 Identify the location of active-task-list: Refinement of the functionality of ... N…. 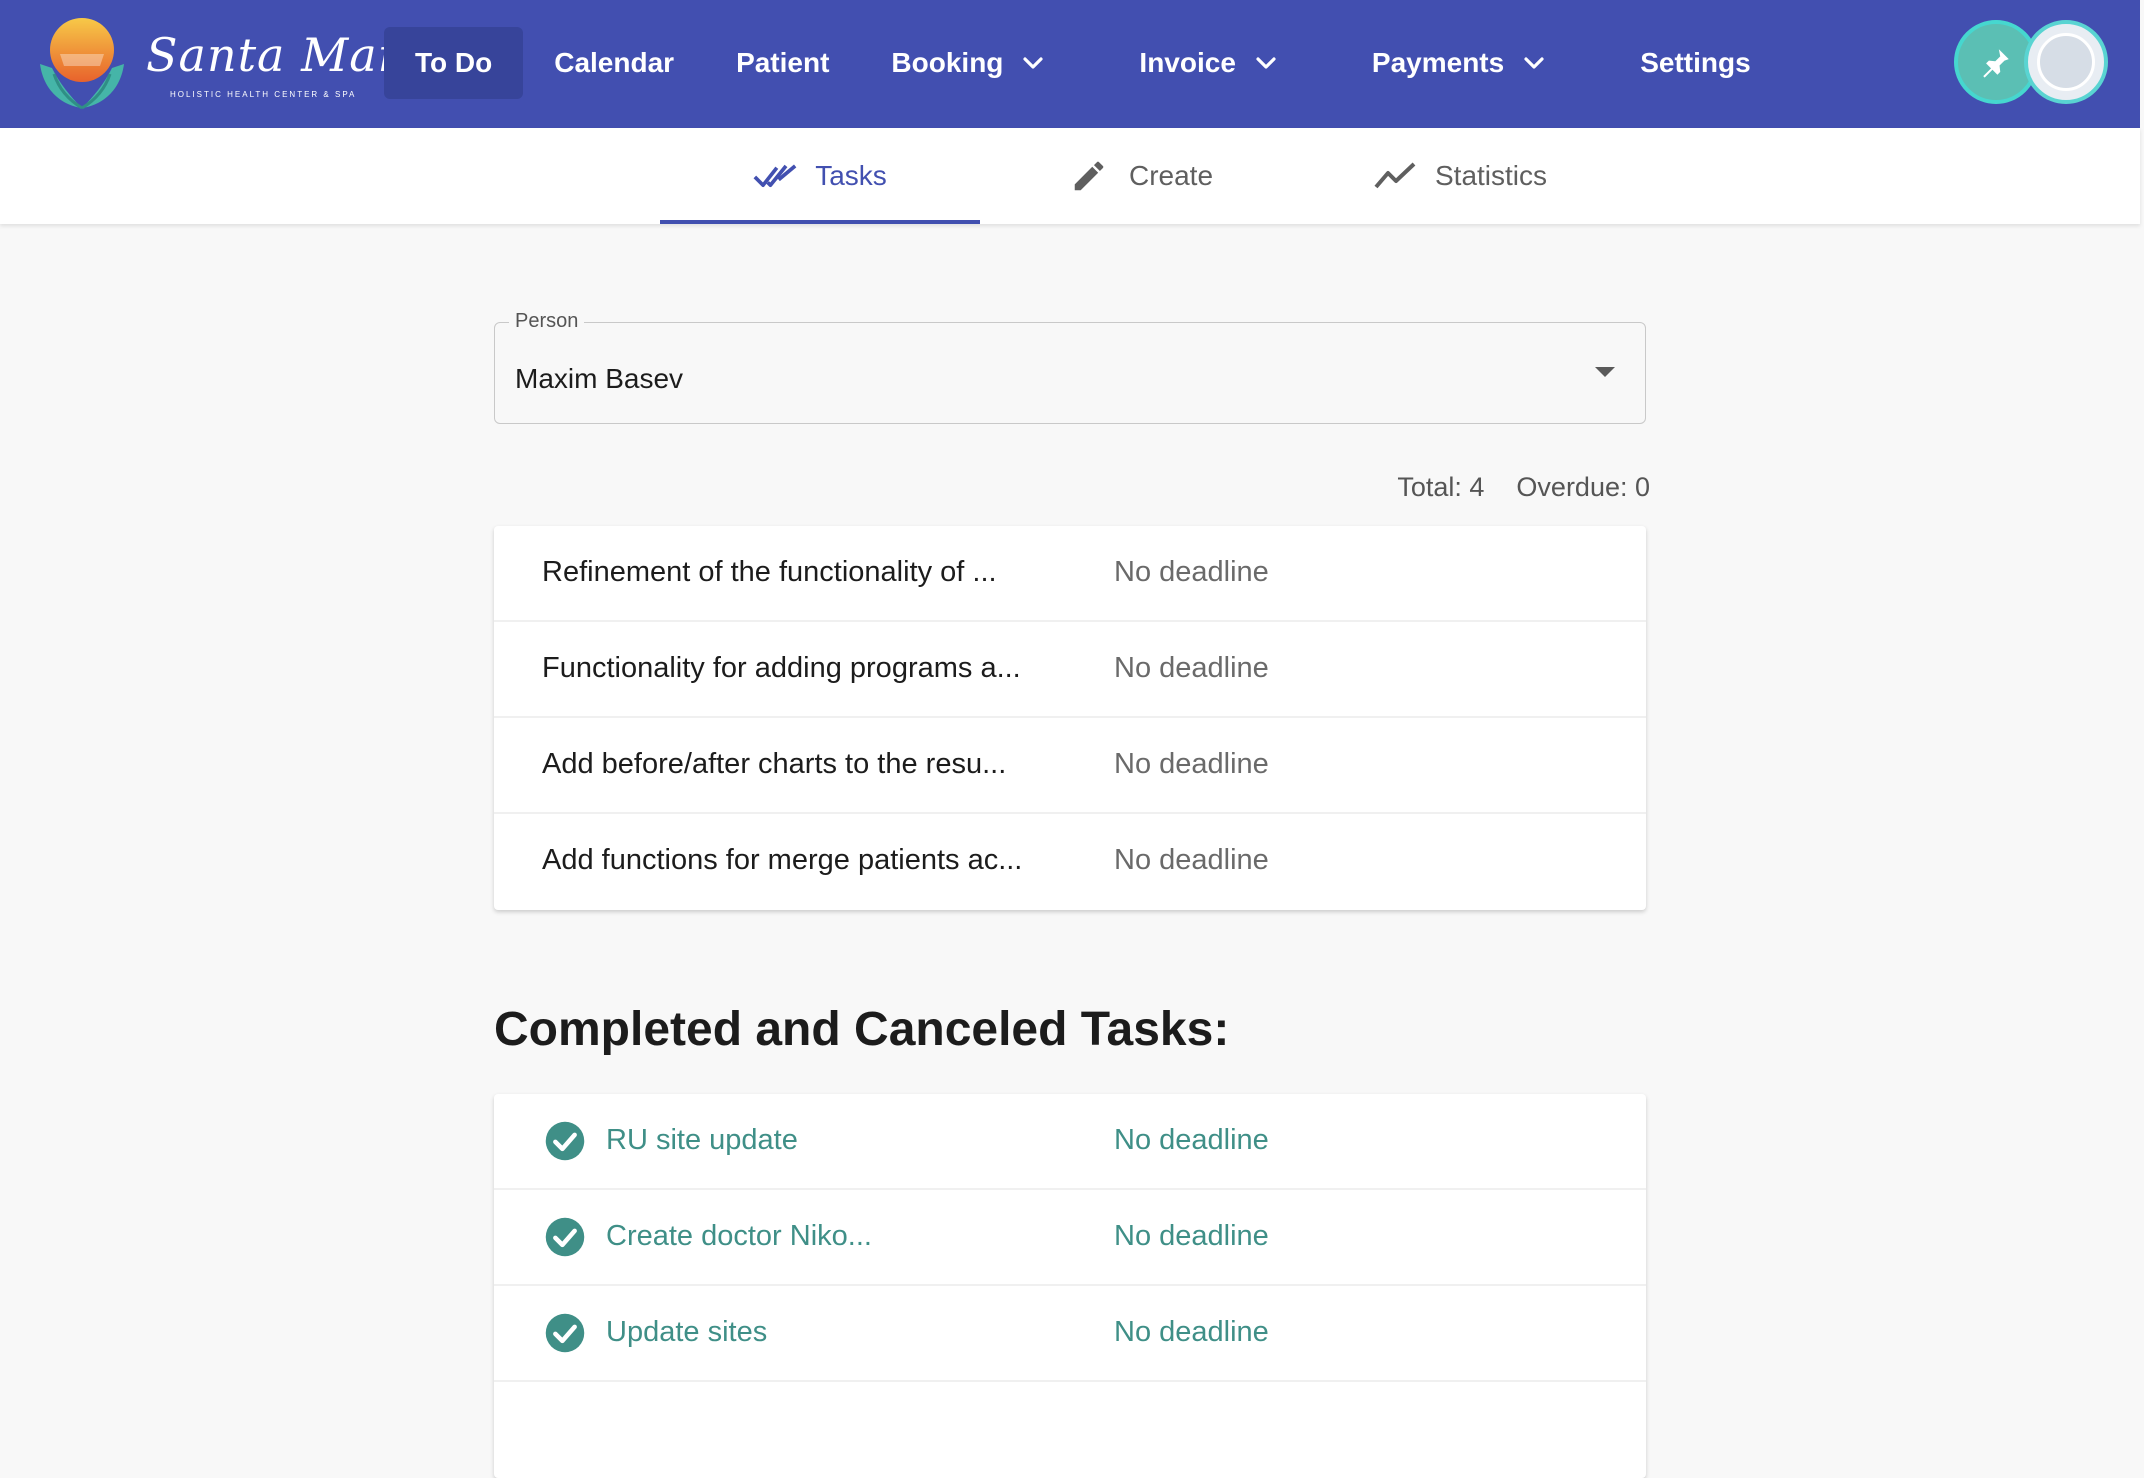
(1070, 718).